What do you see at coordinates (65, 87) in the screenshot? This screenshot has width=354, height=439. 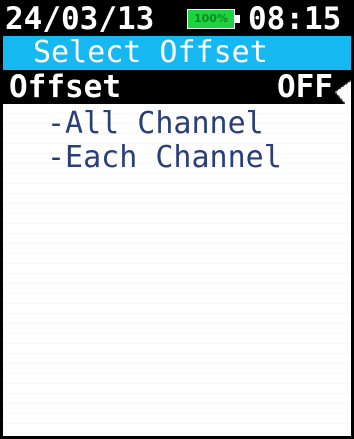 I see `offset-label: Offset` at bounding box center [65, 87].